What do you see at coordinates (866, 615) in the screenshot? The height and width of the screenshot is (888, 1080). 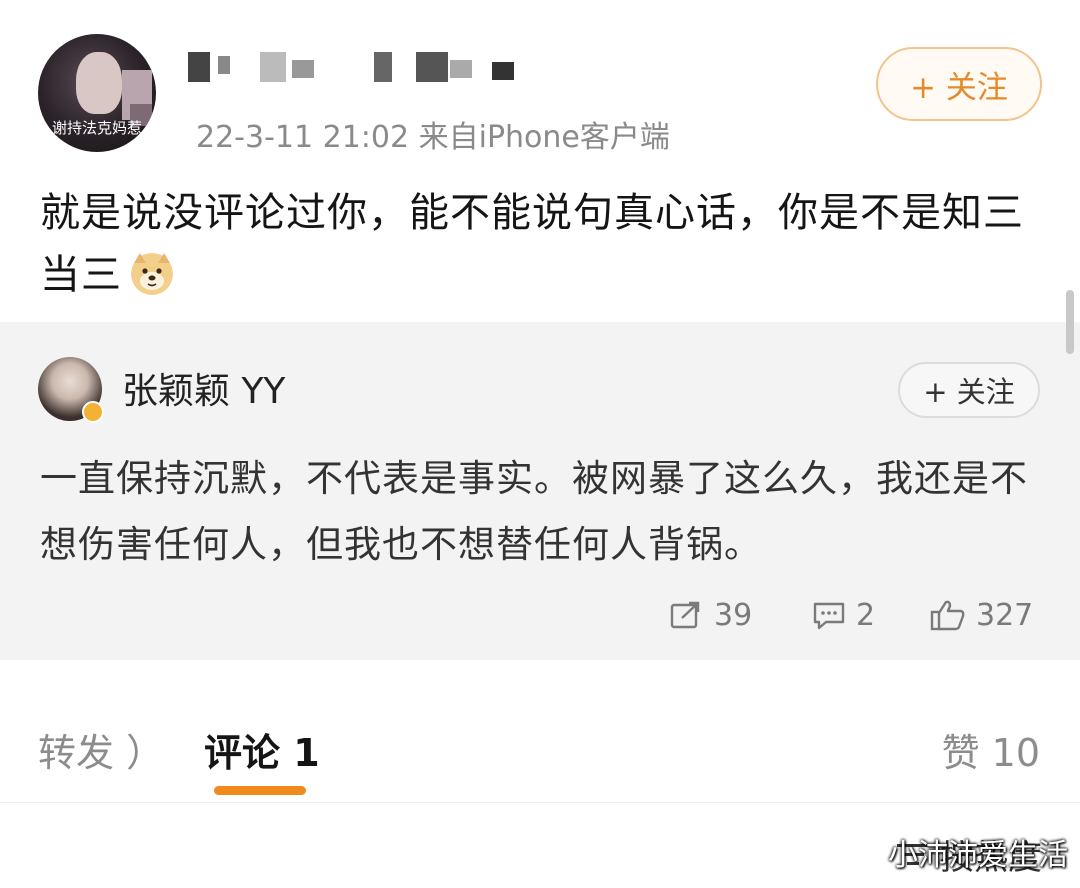 I see `comment-count: 2` at bounding box center [866, 615].